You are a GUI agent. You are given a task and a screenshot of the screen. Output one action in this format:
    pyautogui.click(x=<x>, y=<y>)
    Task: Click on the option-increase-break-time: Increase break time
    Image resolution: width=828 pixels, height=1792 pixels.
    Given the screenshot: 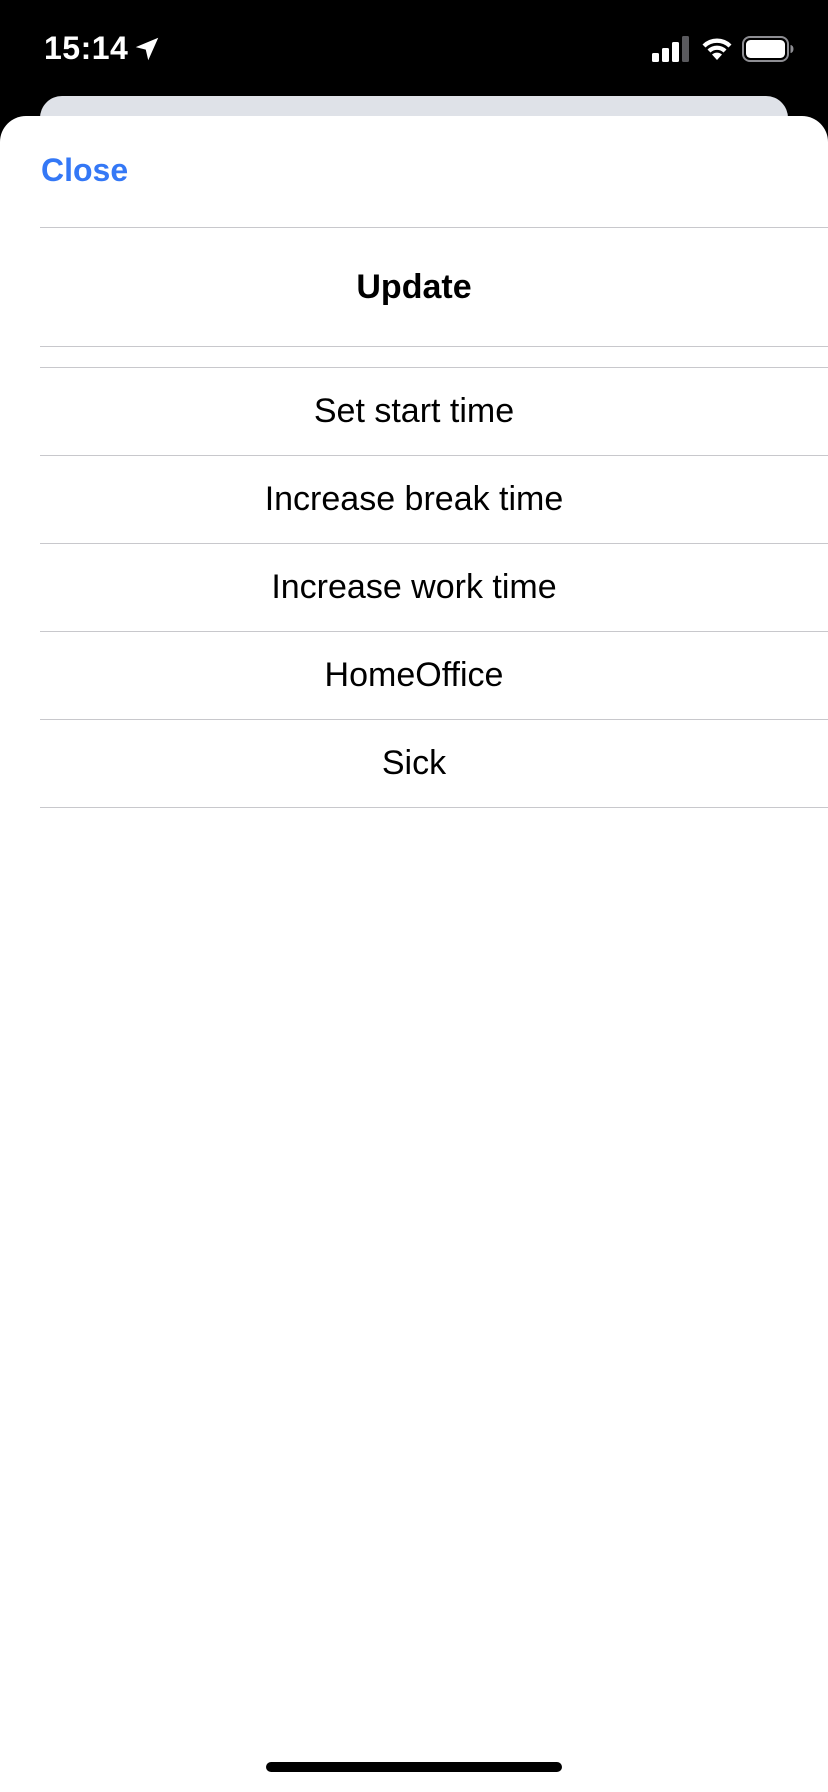 What is the action you would take?
    pyautogui.click(x=434, y=500)
    